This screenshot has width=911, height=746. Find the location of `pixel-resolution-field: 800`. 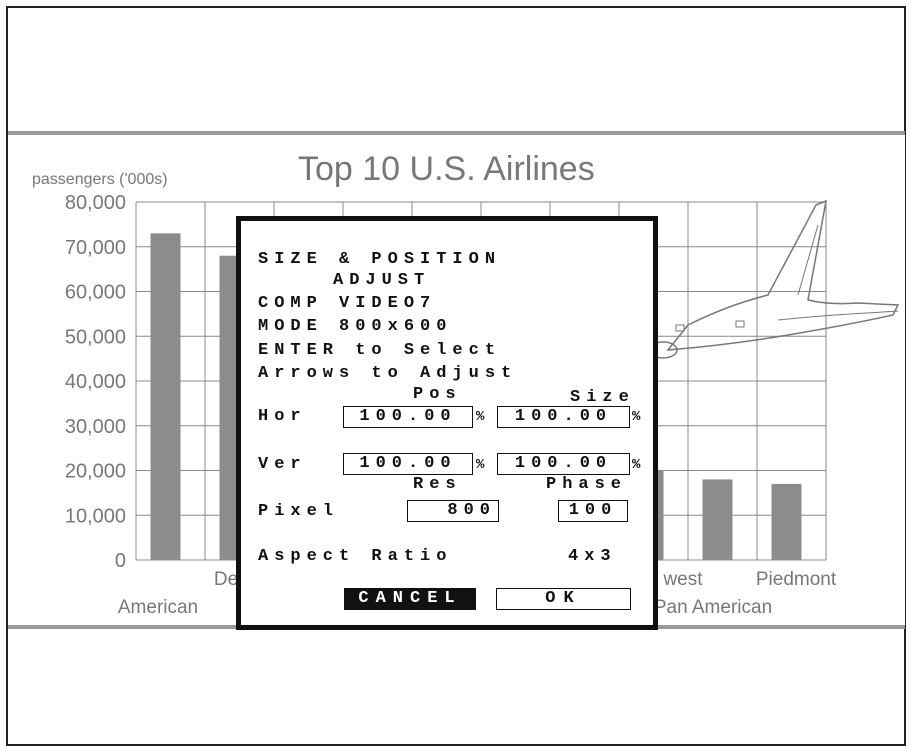

pixel-resolution-field: 800 is located at coordinates (453, 511).